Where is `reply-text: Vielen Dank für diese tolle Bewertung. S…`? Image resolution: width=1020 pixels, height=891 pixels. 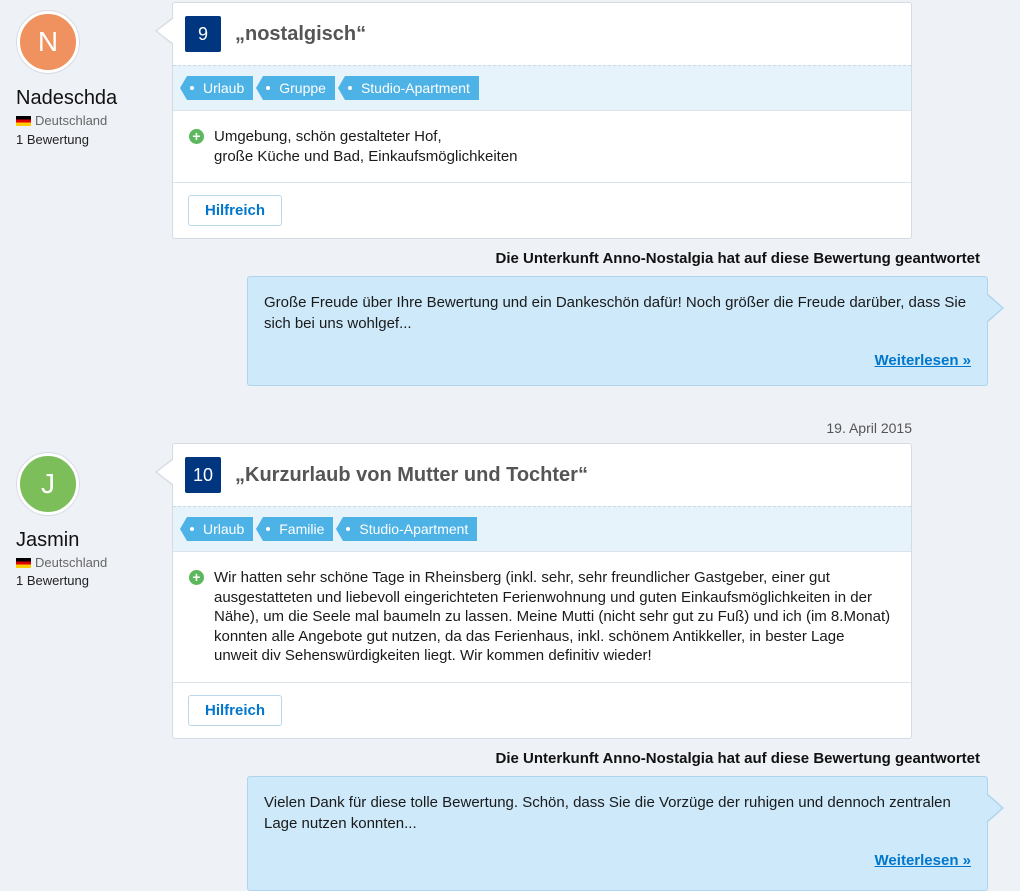
reply-text: Vielen Dank für diese tolle Bewertung. S… is located at coordinates (607, 813).